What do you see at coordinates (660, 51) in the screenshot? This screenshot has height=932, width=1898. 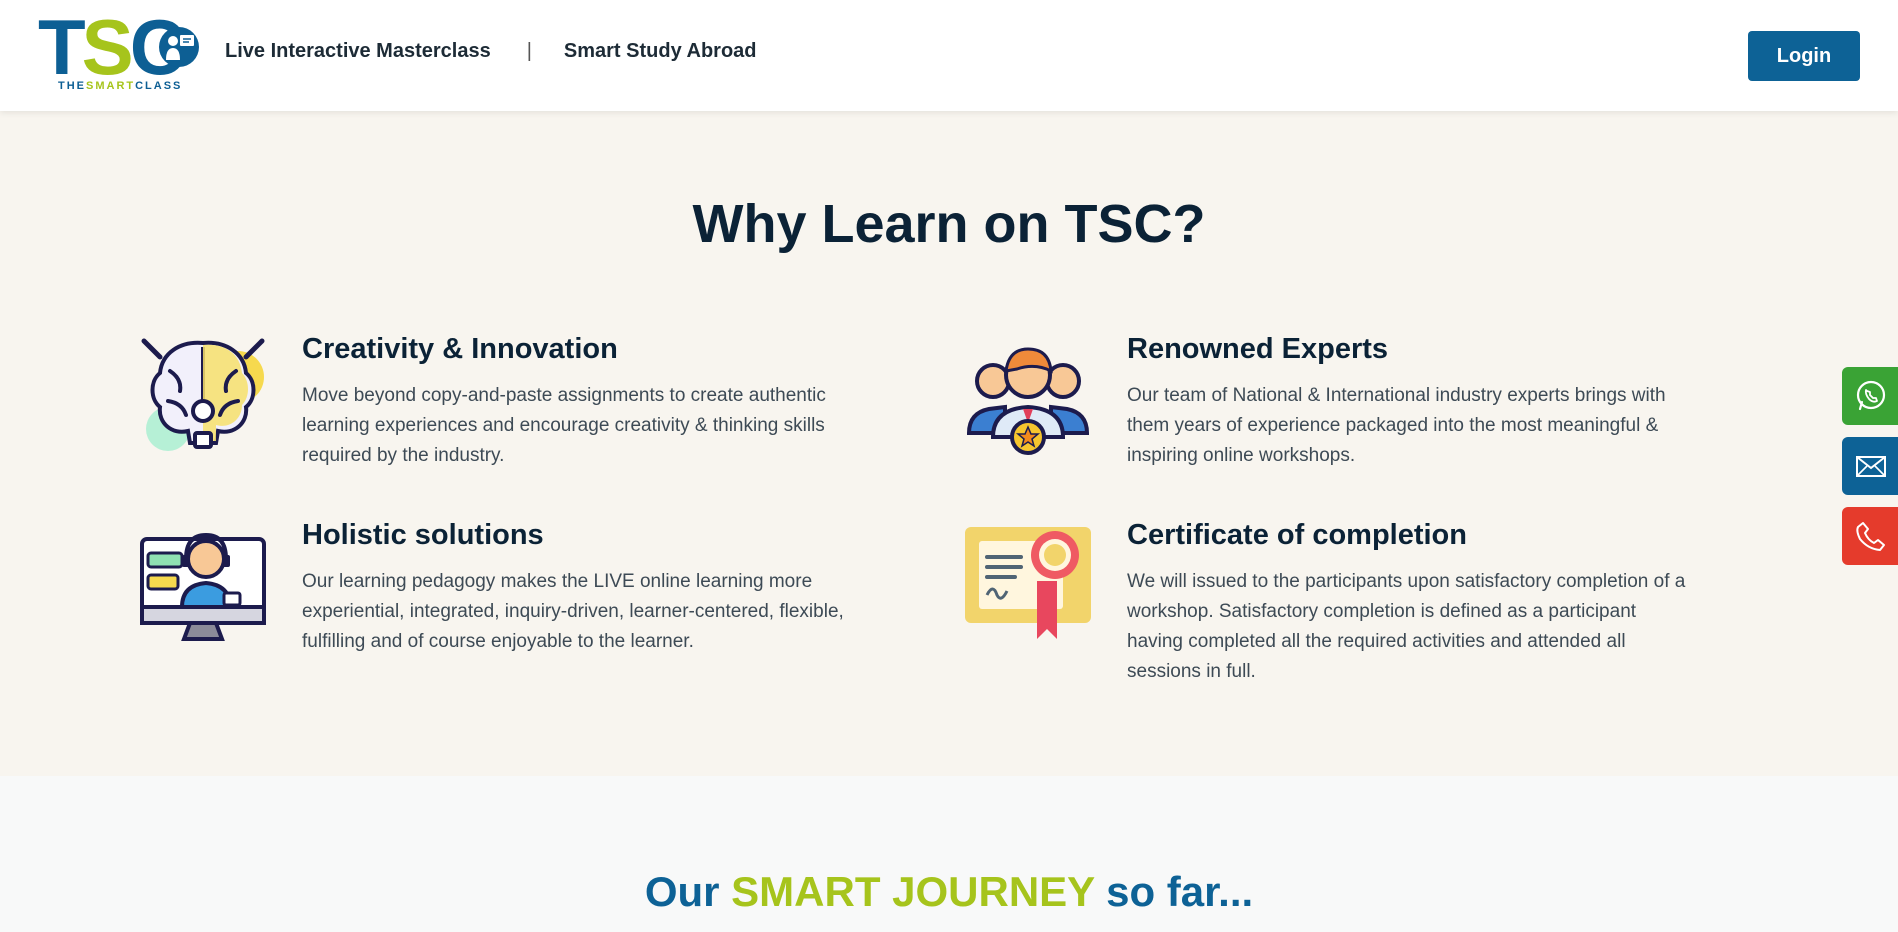 I see `nav-smart-study-abroad: Smart Study Abroad` at bounding box center [660, 51].